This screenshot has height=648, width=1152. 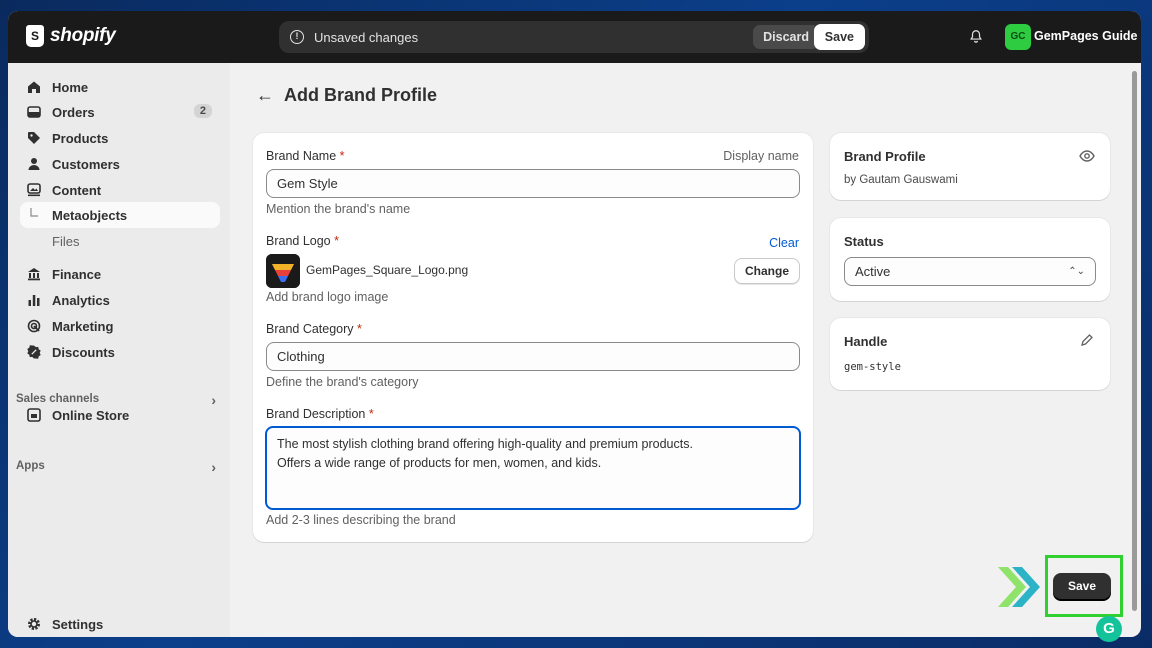 I want to click on status-title: Status, so click(x=864, y=241).